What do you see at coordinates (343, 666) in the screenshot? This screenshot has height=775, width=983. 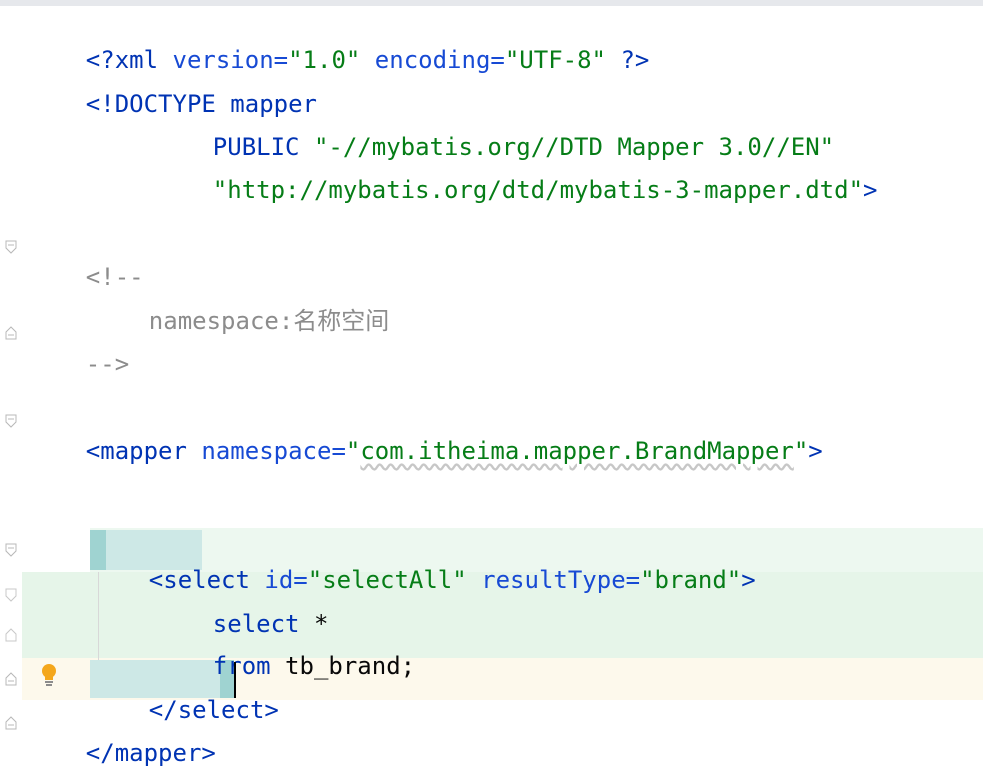 I see `sql-table-name: tb_brand;` at bounding box center [343, 666].